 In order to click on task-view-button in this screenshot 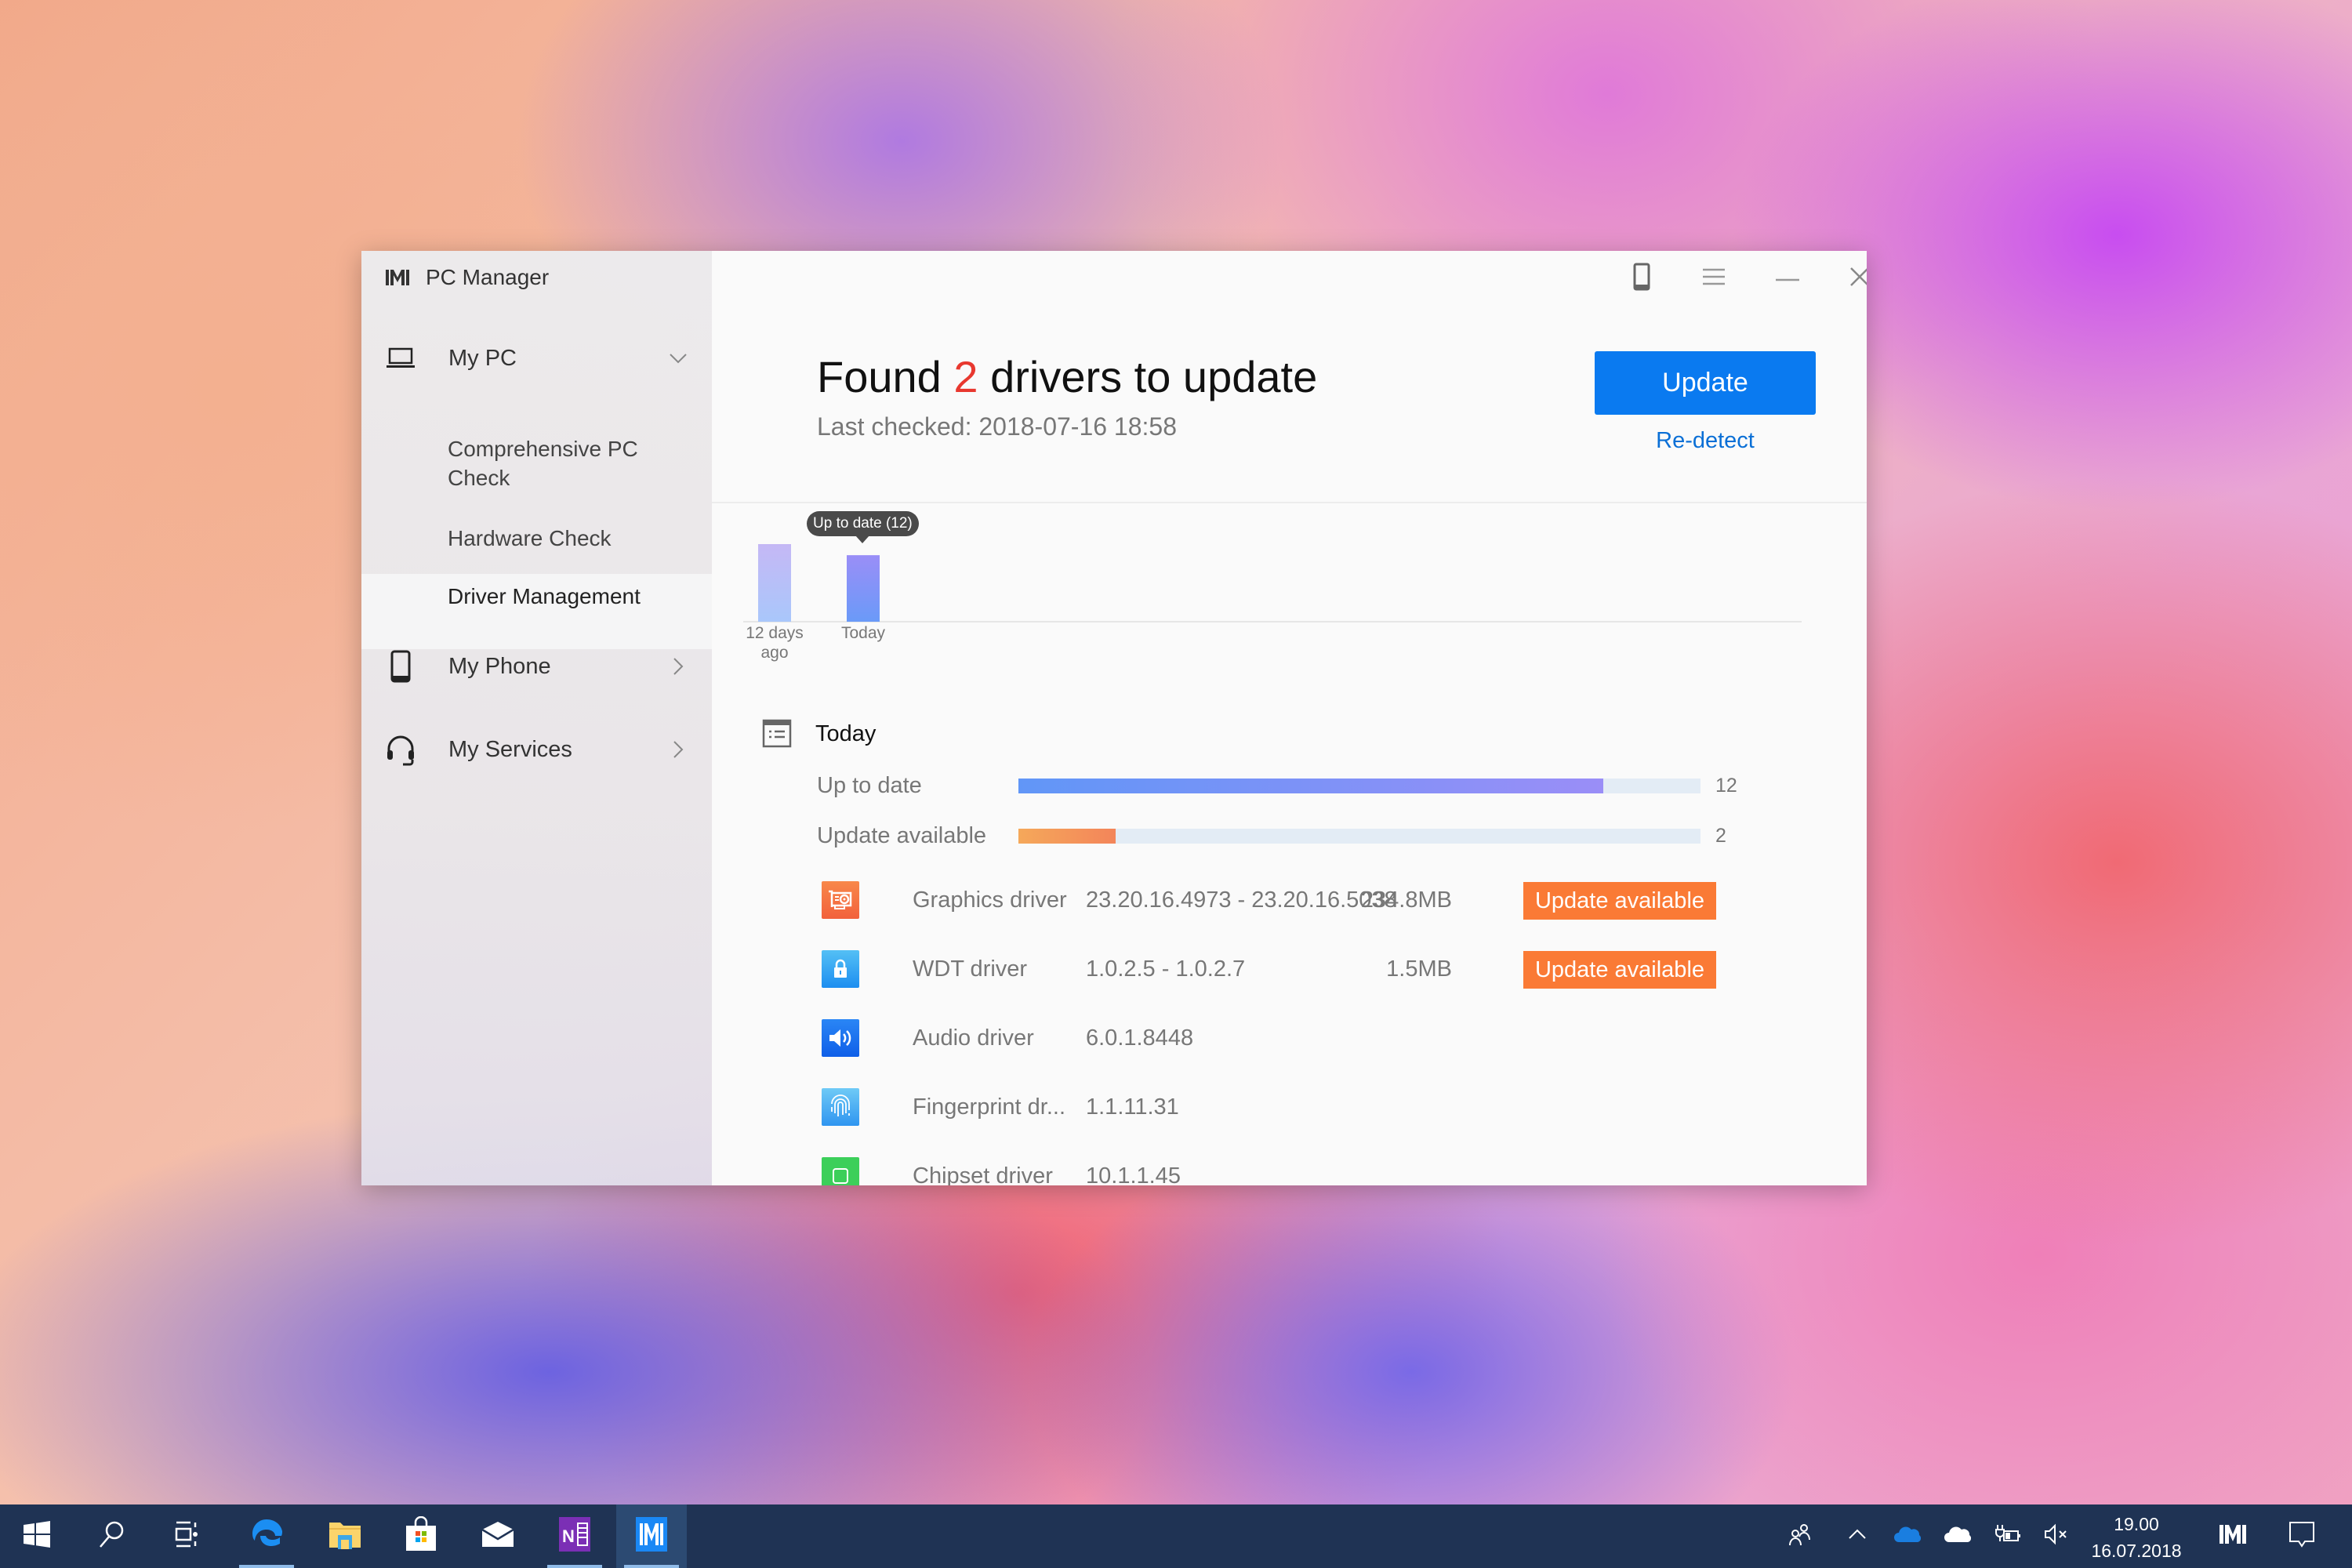, I will do `click(188, 1536)`.